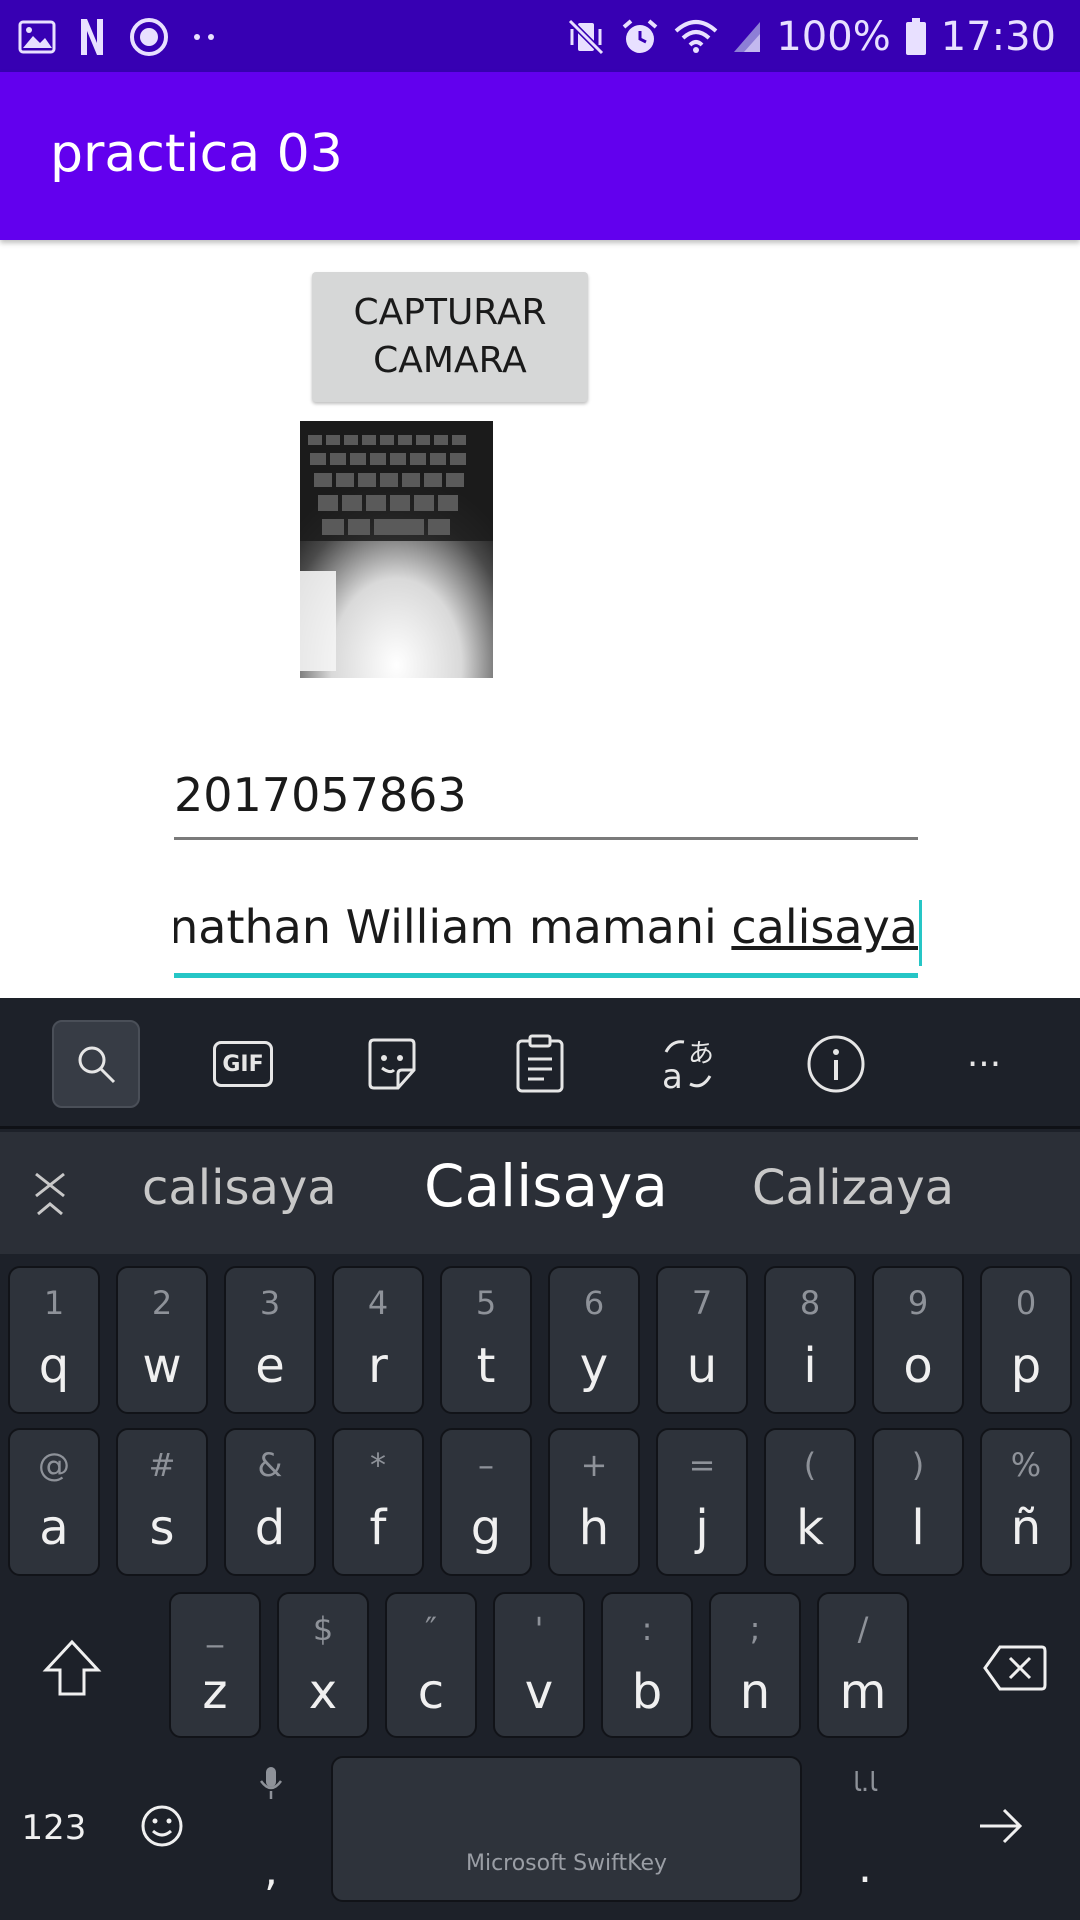 The height and width of the screenshot is (1920, 1080). What do you see at coordinates (863, 1665) in the screenshot?
I see `key-m: / m` at bounding box center [863, 1665].